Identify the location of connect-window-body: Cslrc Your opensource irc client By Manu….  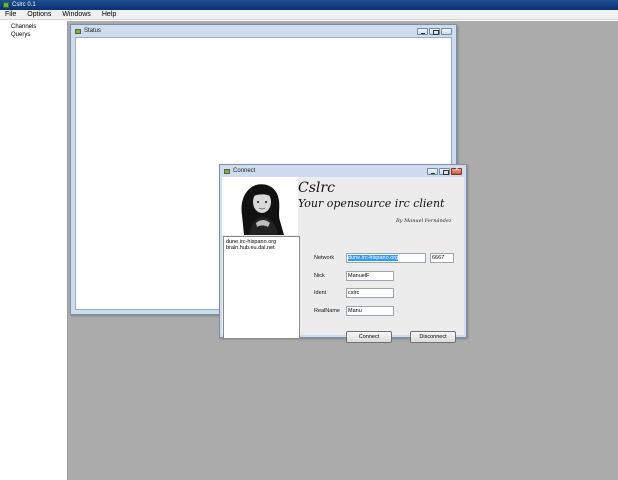
(343, 260).